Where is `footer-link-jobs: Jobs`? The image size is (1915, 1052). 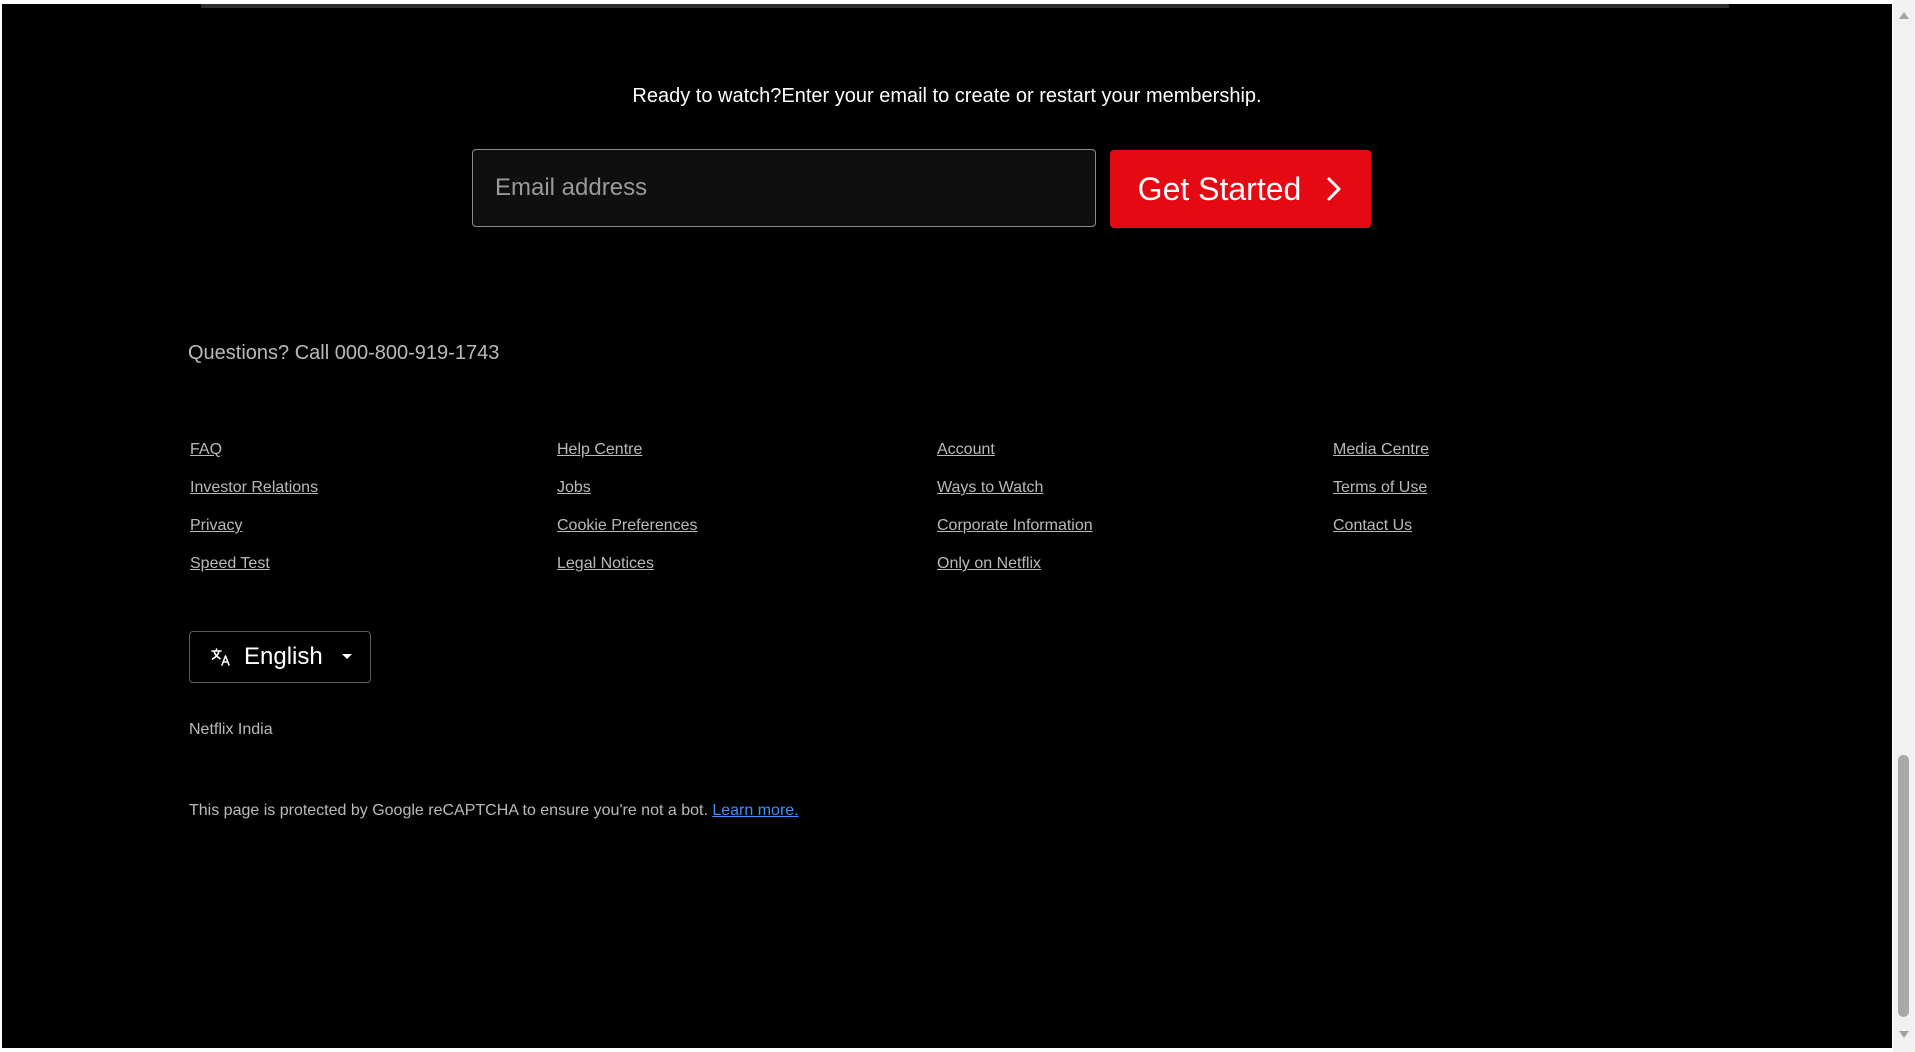 footer-link-jobs: Jobs is located at coordinates (627, 498).